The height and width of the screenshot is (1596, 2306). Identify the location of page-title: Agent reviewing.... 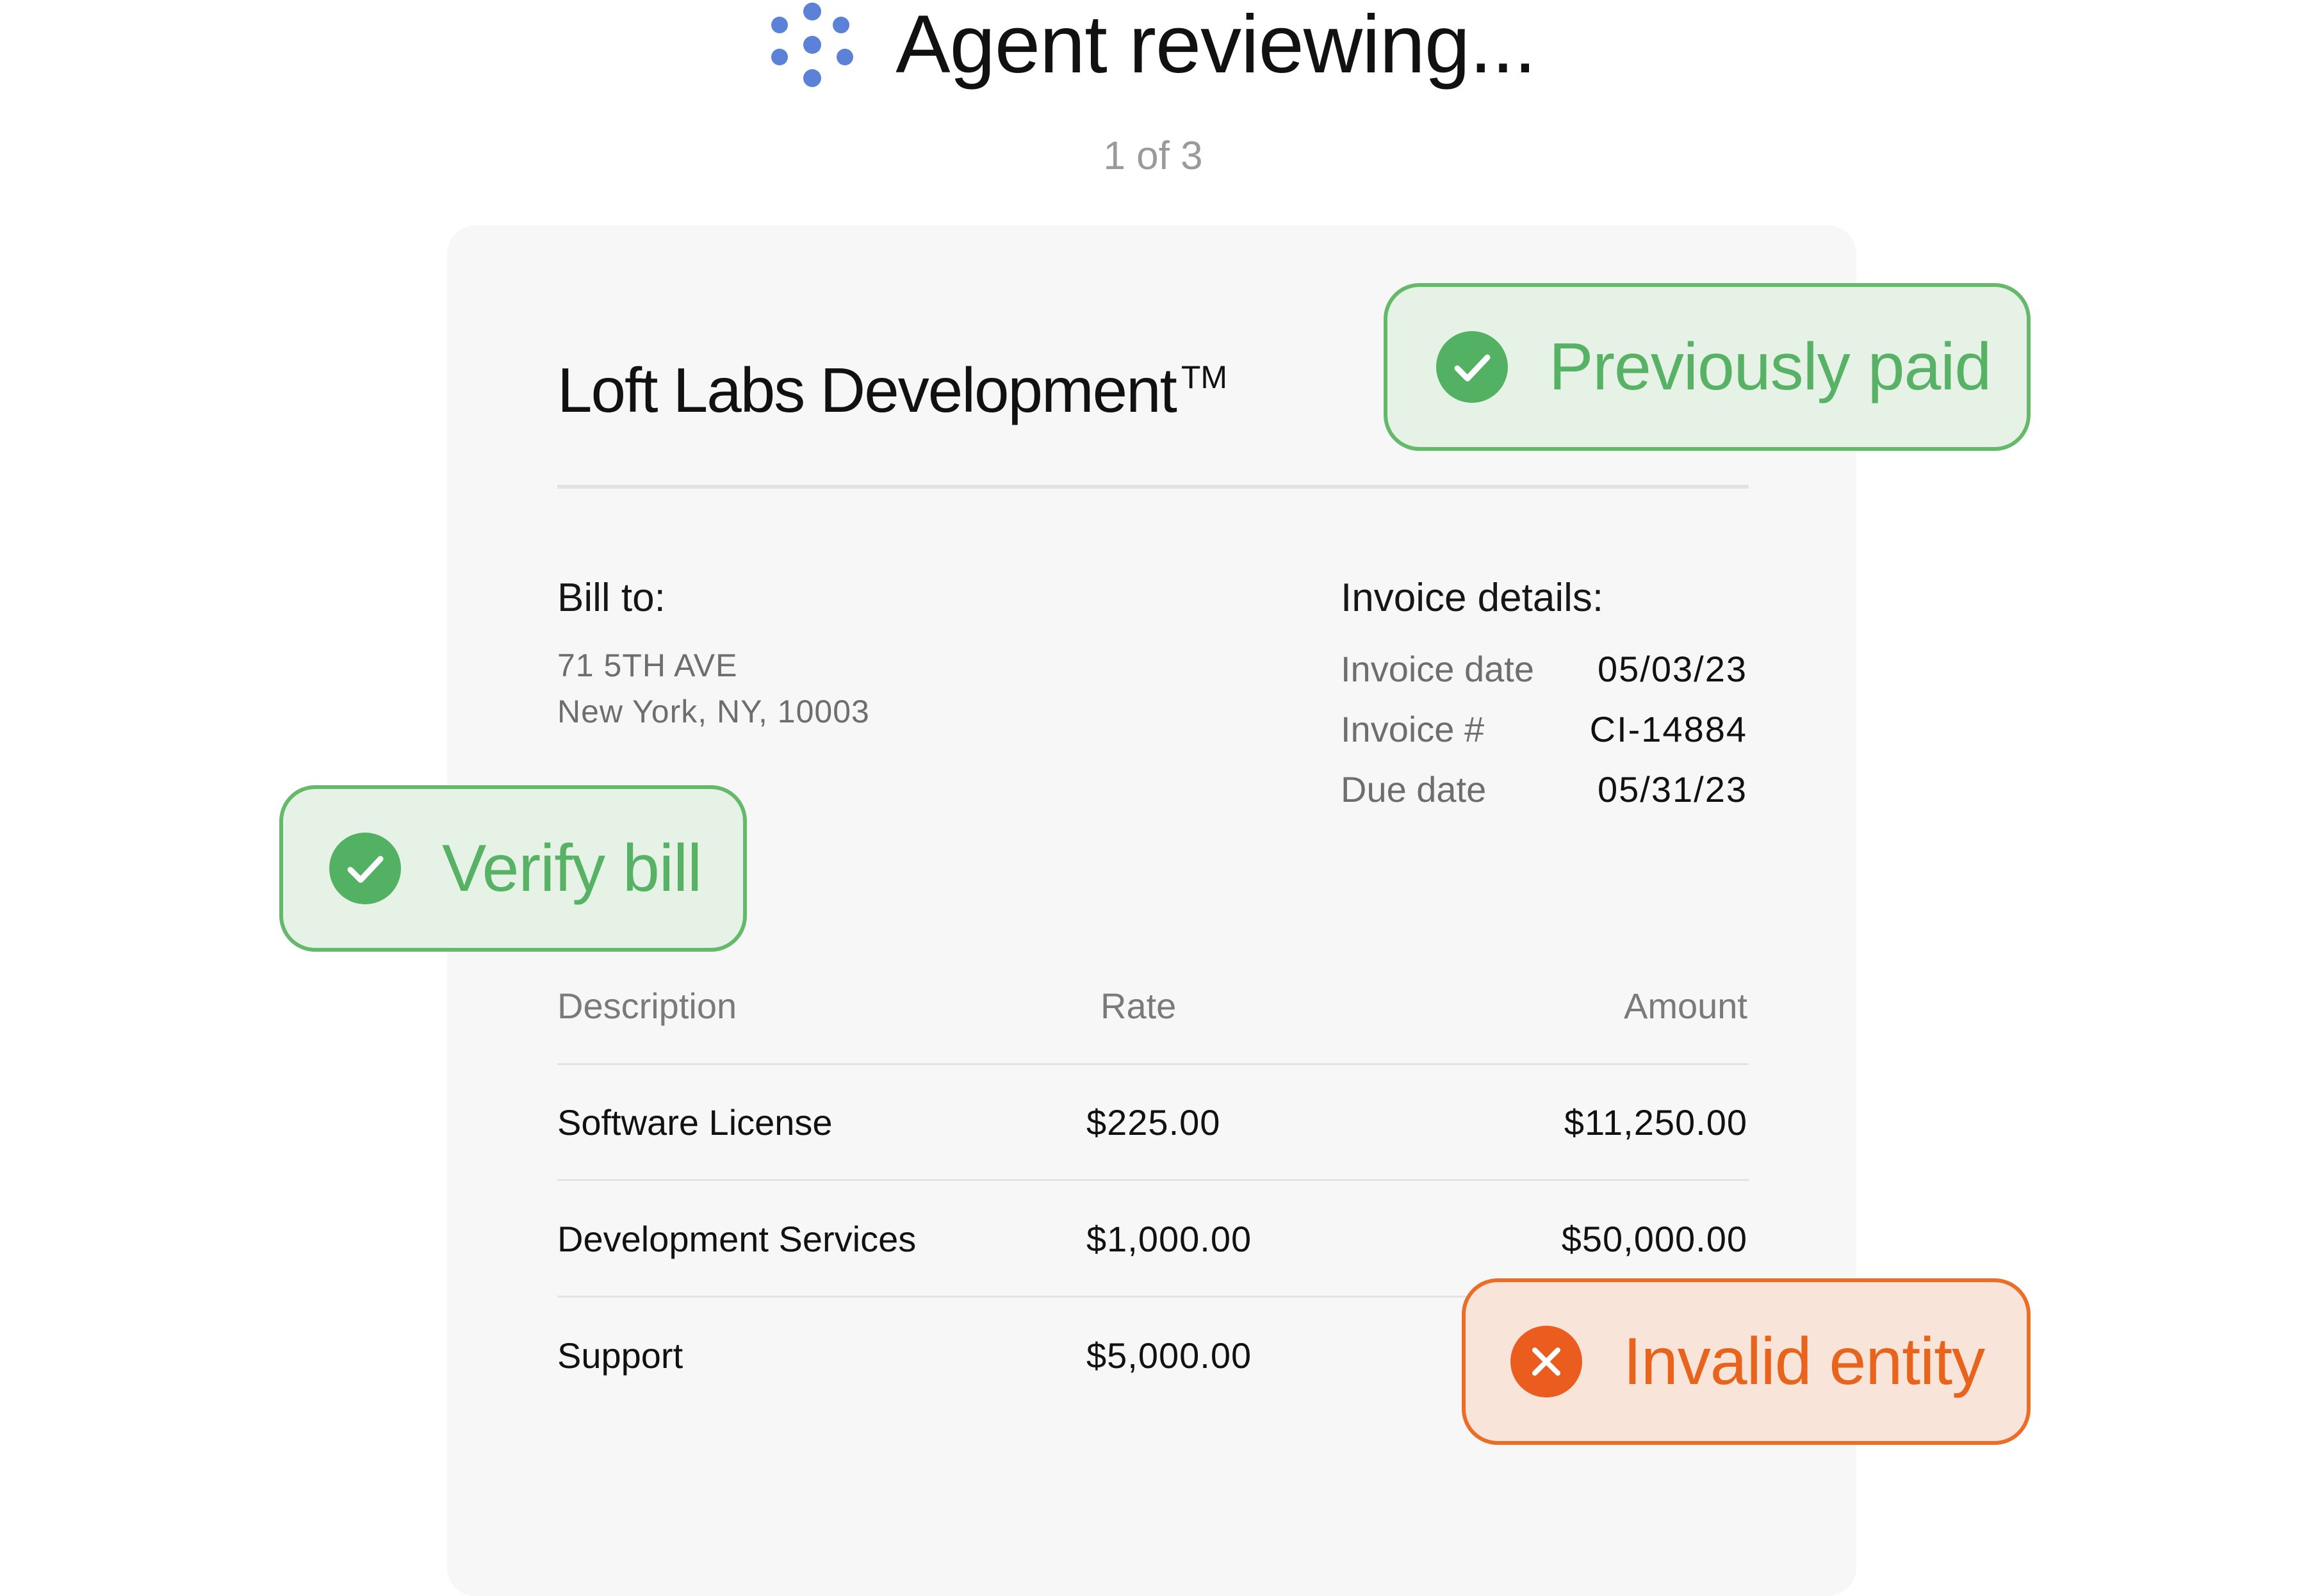
(1215, 45).